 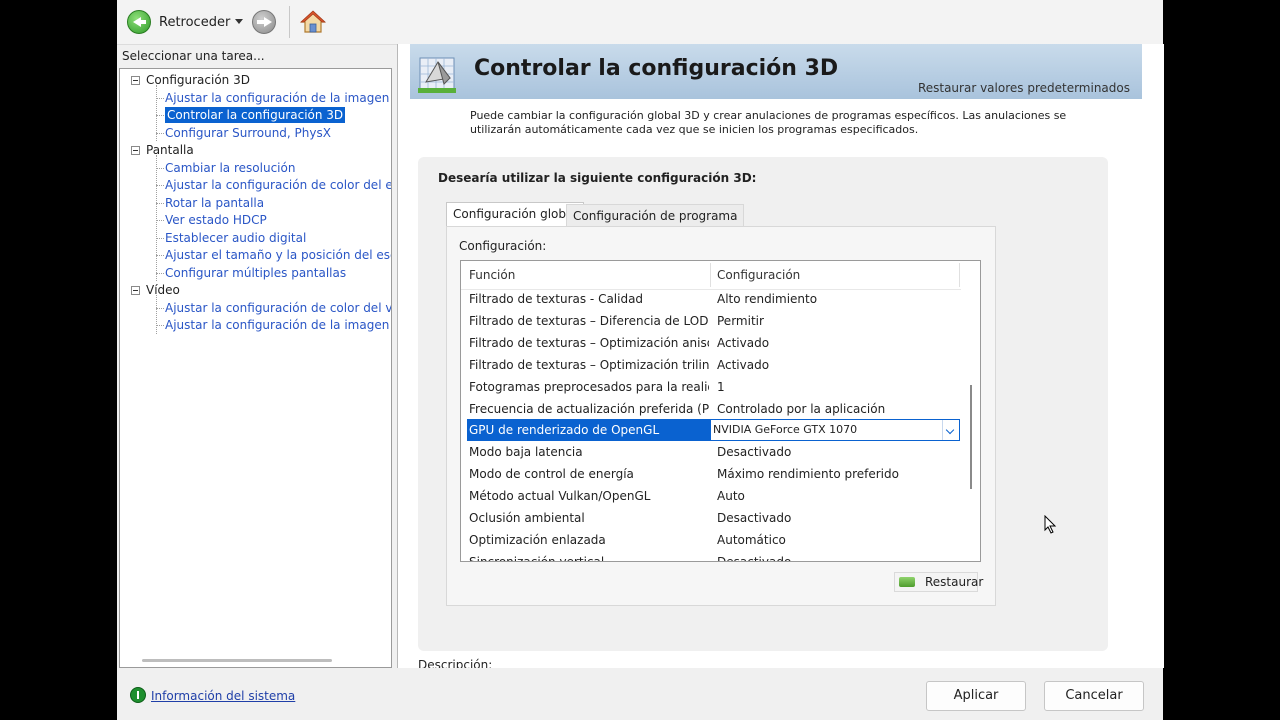 I want to click on grid-row: Modo baja latencia Desactivado, so click(x=711, y=452).